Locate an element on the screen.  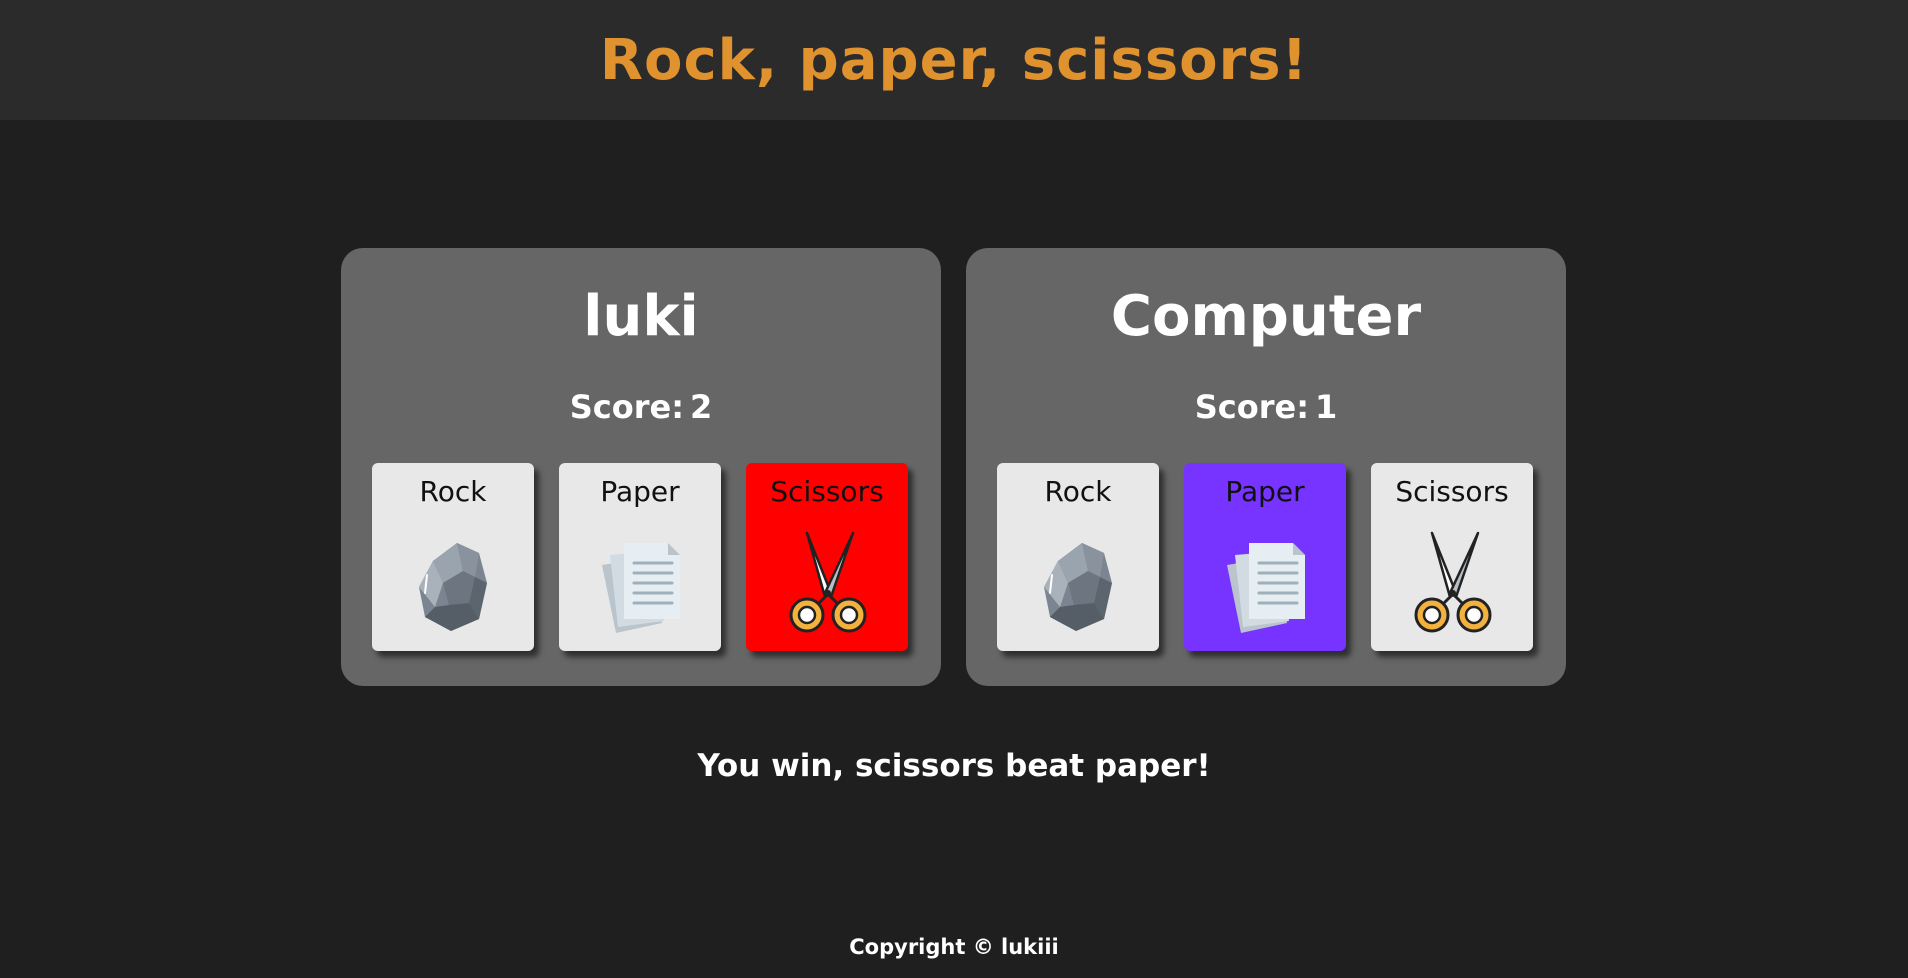
computer-choices: Rock Paper Scissors is located at coordinates (1265, 557).